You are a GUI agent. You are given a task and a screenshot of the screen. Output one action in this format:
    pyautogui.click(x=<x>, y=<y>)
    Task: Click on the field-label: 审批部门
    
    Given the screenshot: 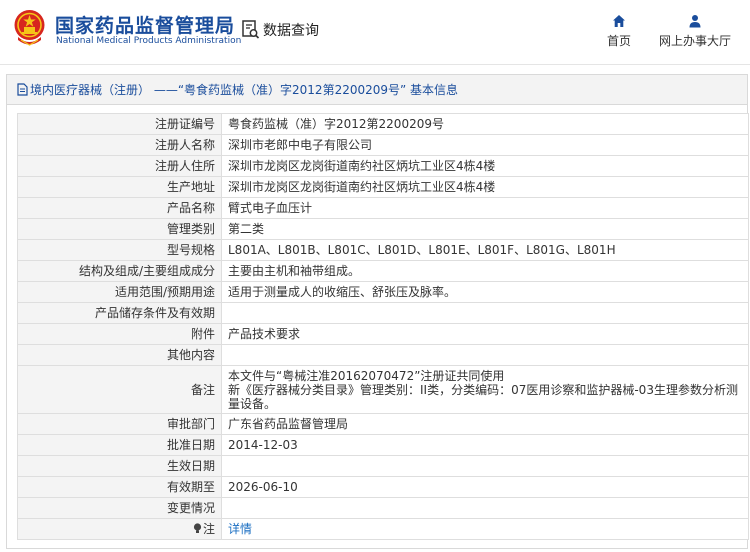 What is the action you would take?
    pyautogui.click(x=119, y=424)
    